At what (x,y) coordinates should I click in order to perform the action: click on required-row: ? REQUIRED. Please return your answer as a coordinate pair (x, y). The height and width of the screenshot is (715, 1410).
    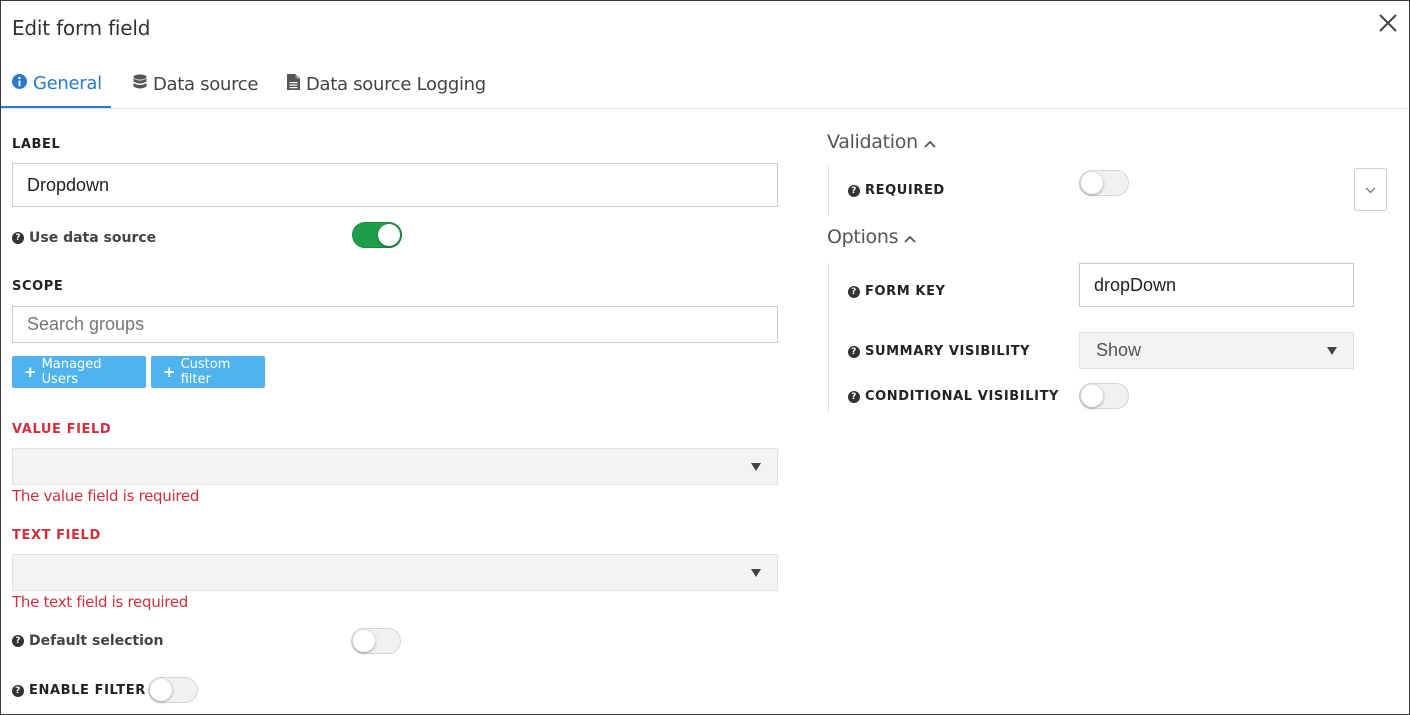
    Looking at the image, I should click on (896, 190).